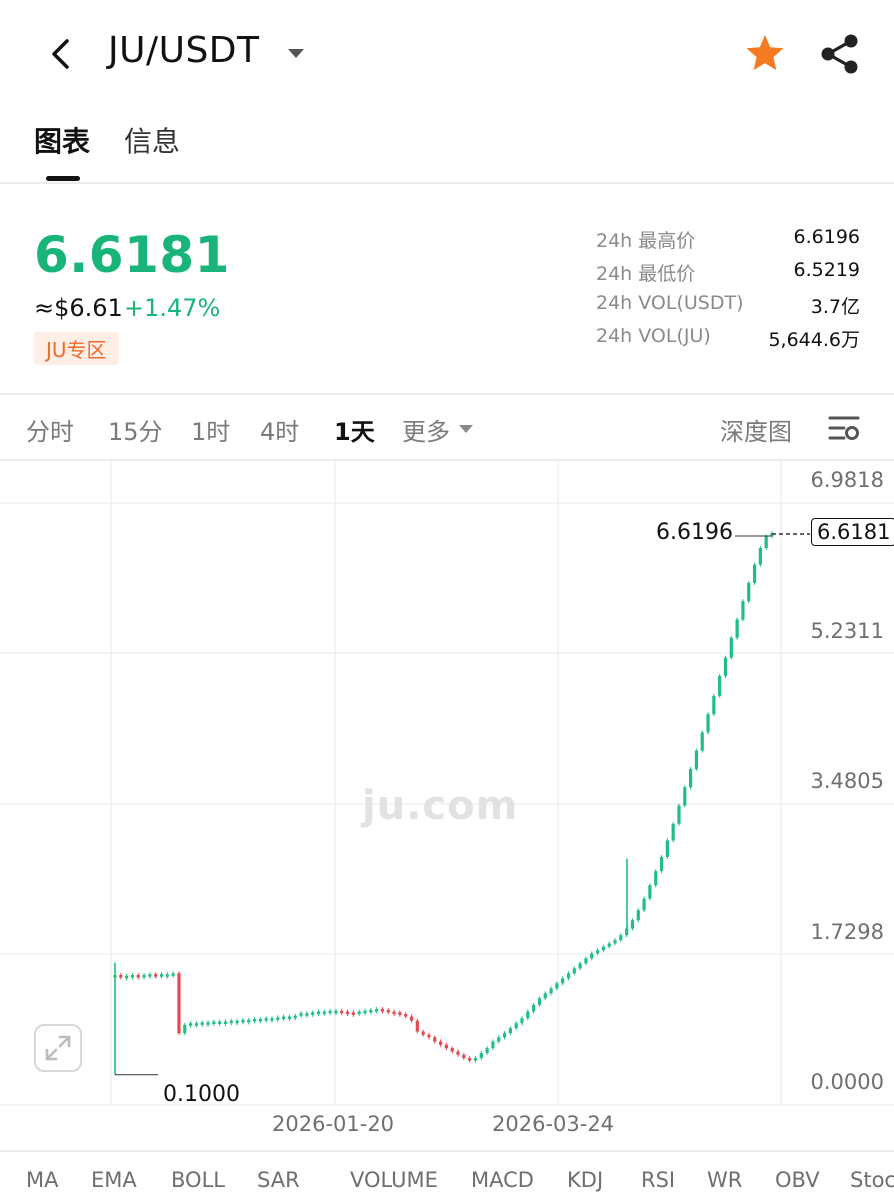 The image size is (894, 1200). I want to click on indicator-volume: VOLUME, so click(394, 1180).